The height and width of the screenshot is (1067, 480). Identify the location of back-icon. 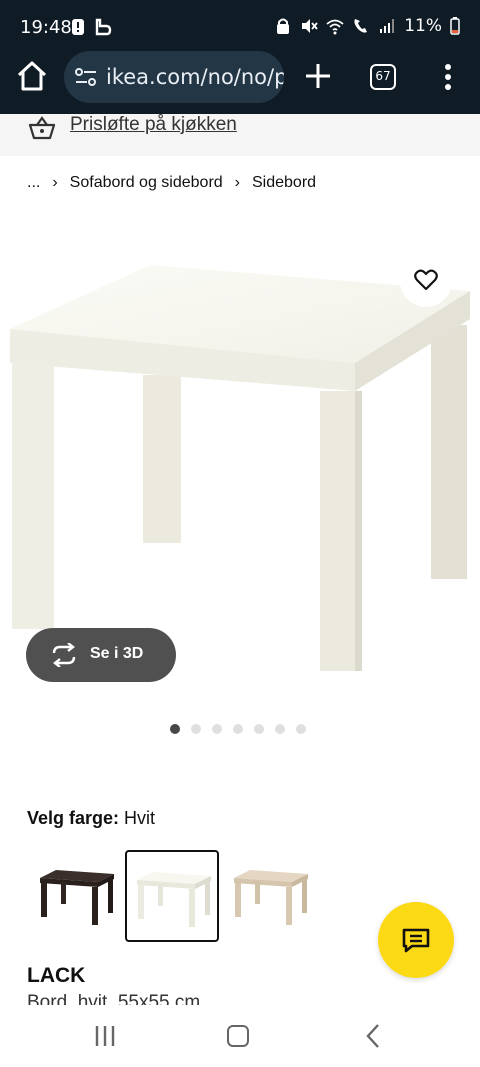
(373, 1036).